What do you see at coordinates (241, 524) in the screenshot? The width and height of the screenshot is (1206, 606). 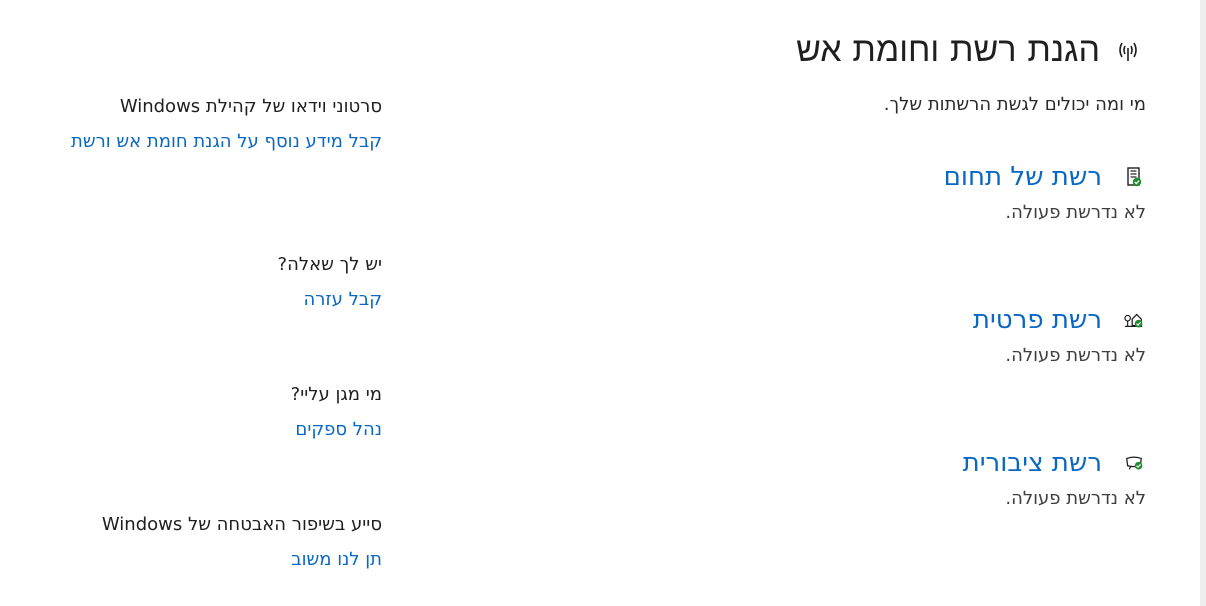 I see `improve-security-heading: סייע בשיפור האבטחה של Windows` at bounding box center [241, 524].